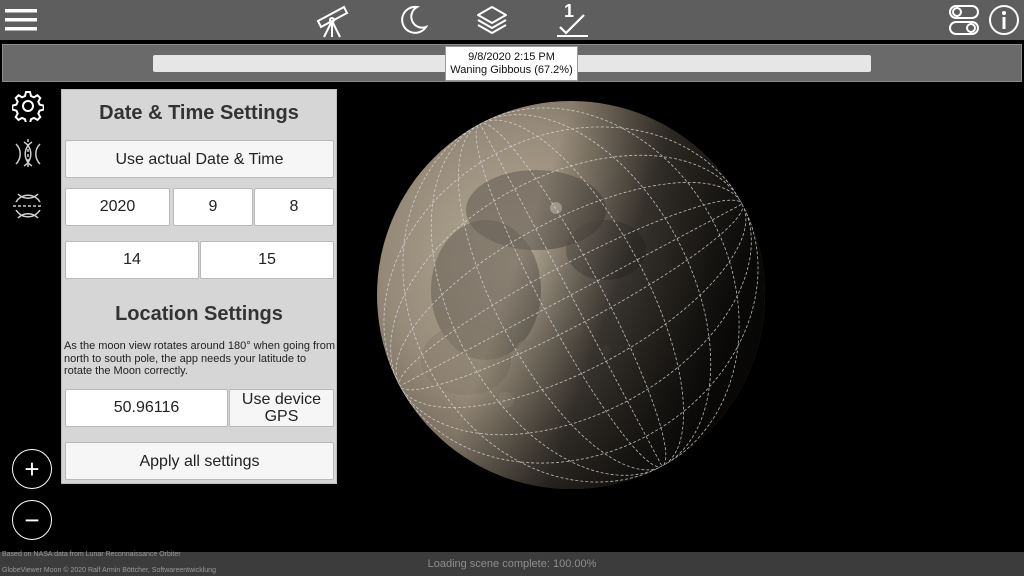 The image size is (1024, 576). What do you see at coordinates (413, 20) in the screenshot?
I see `crescent-moon-icon` at bounding box center [413, 20].